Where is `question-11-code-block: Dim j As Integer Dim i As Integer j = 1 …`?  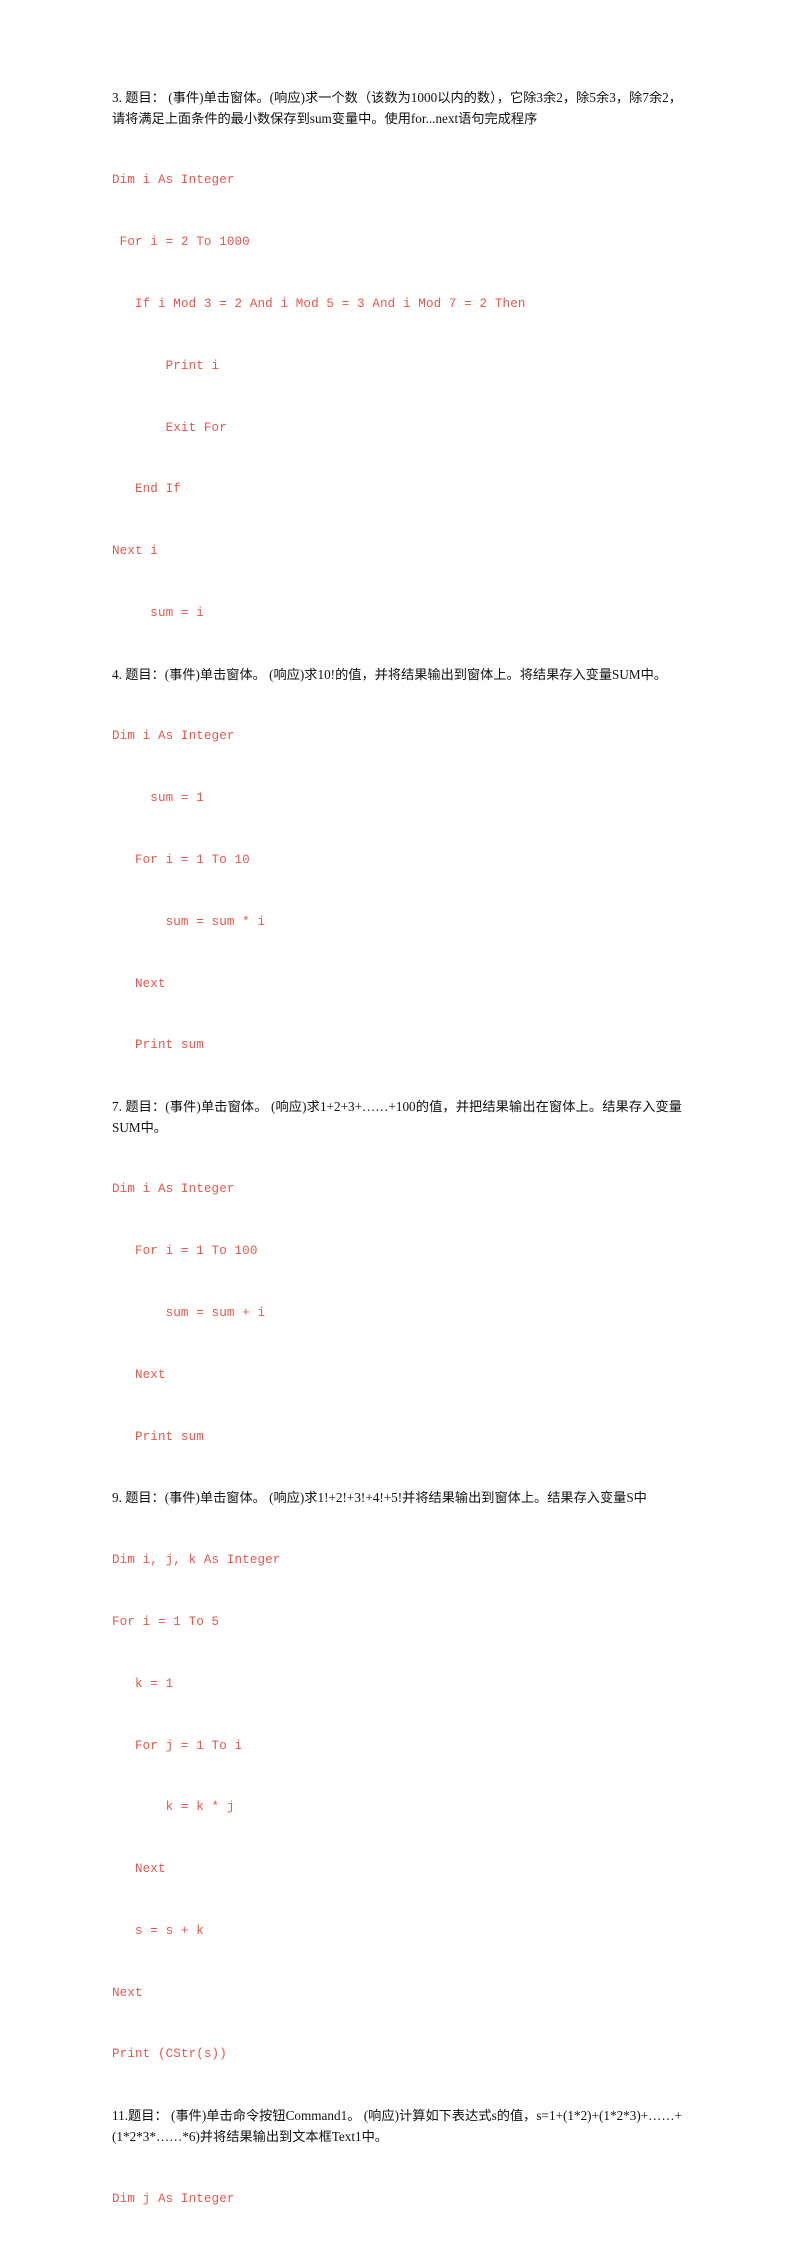
question-11-code-block: Dim j As Integer Dim i As Integer j = 1 … is located at coordinates (397, 2195).